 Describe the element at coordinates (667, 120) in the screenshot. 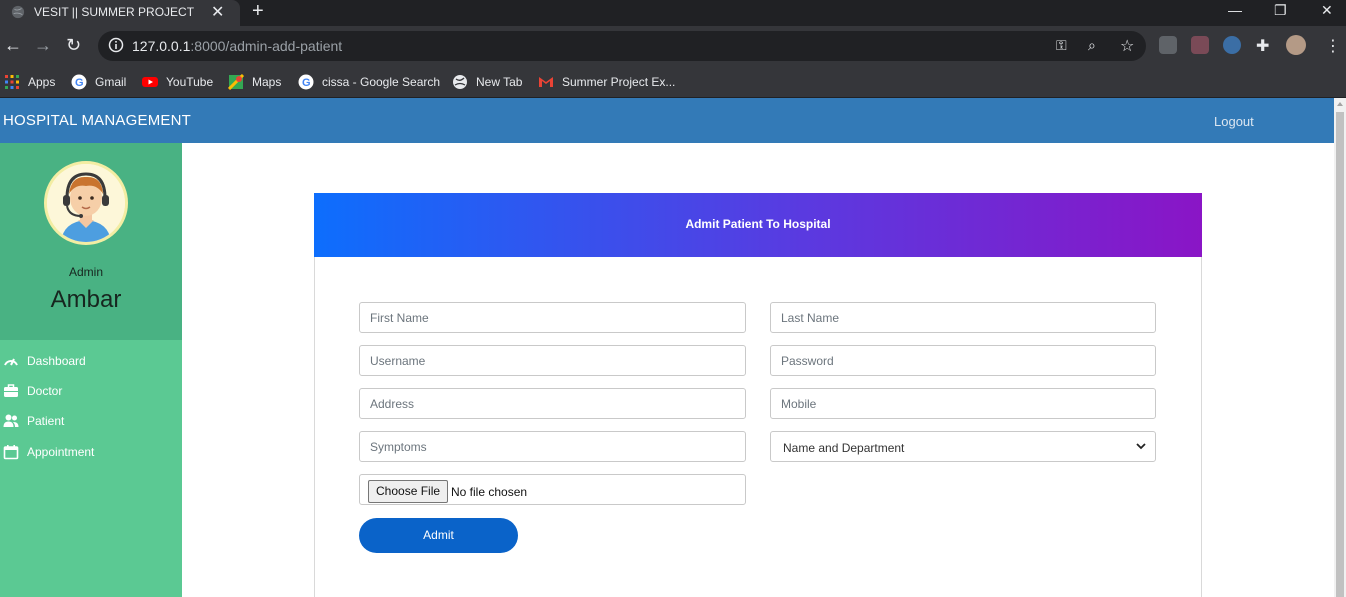

I see `top-navbar: HOSPITAL MANAGEMENT Logout` at that location.